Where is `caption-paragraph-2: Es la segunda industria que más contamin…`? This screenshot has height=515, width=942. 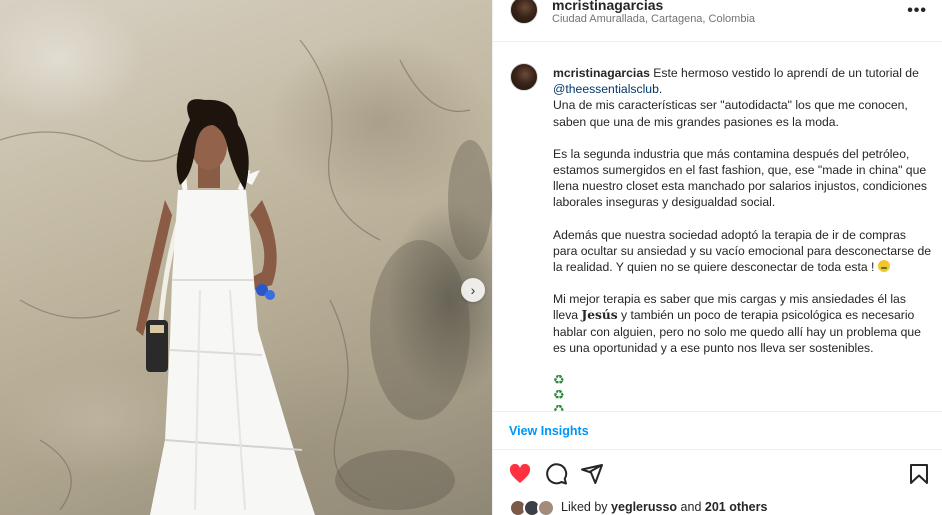
caption-paragraph-2: Es la segunda industria que más contamin… is located at coordinates (740, 178).